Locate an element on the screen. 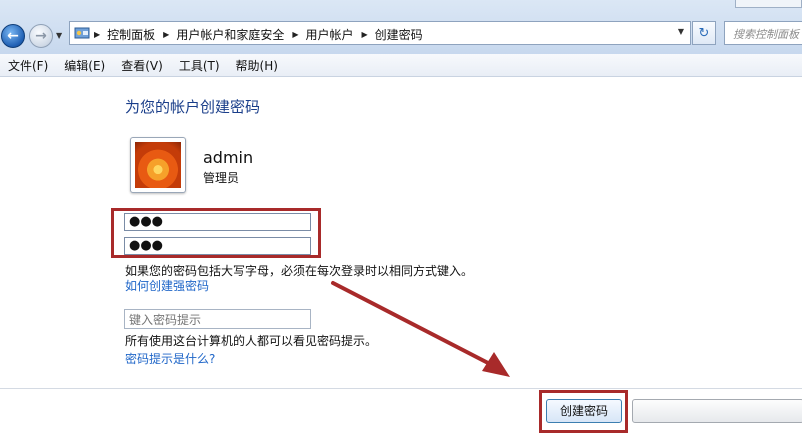 The image size is (802, 439). menu-help: 帮助(H) is located at coordinates (257, 65).